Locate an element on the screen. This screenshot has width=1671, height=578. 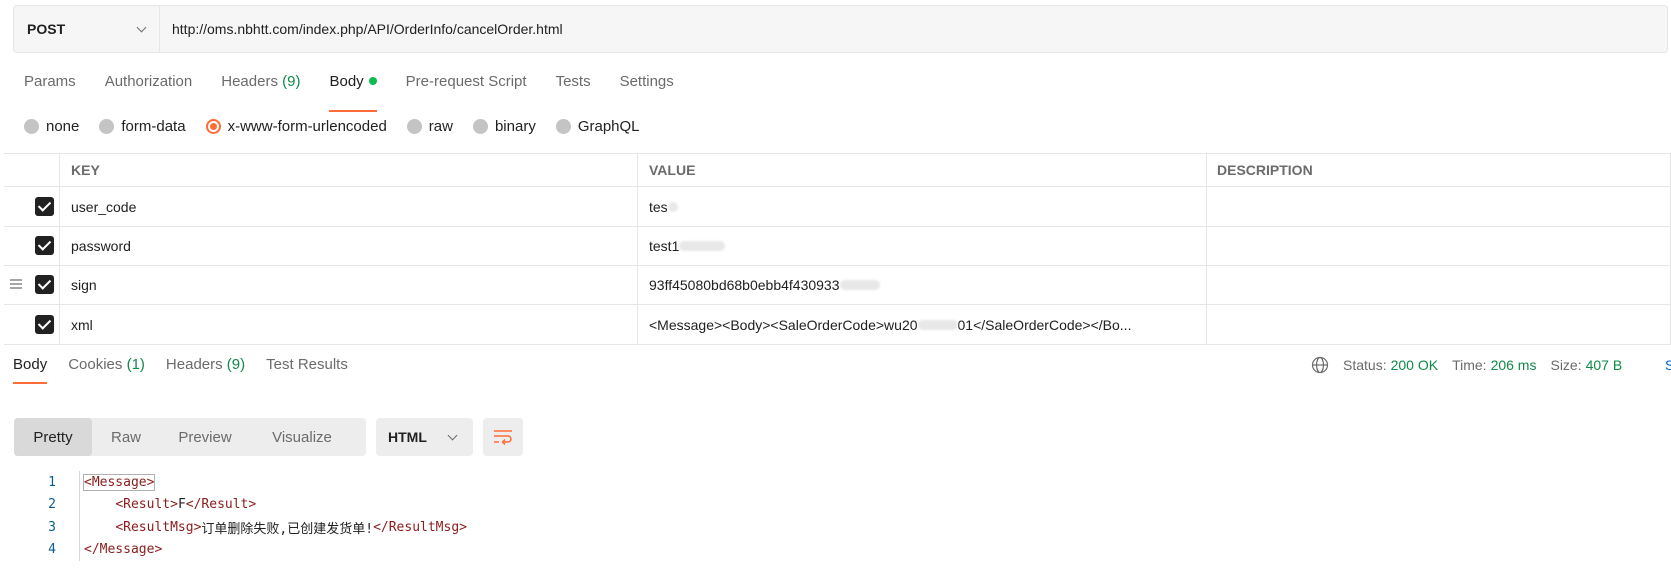
method-label: POST is located at coordinates (46, 29).